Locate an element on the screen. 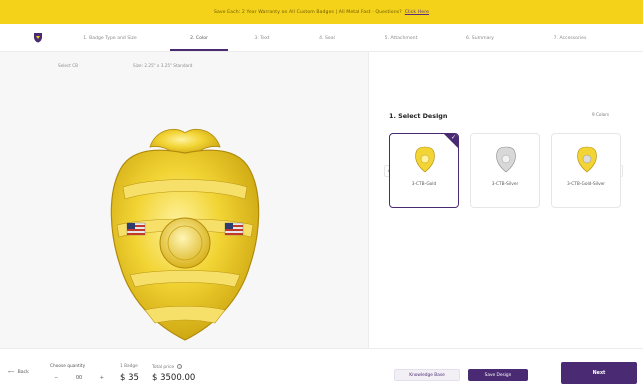 This screenshot has height=385, width=643. brand-logo-icon is located at coordinates (38, 37).